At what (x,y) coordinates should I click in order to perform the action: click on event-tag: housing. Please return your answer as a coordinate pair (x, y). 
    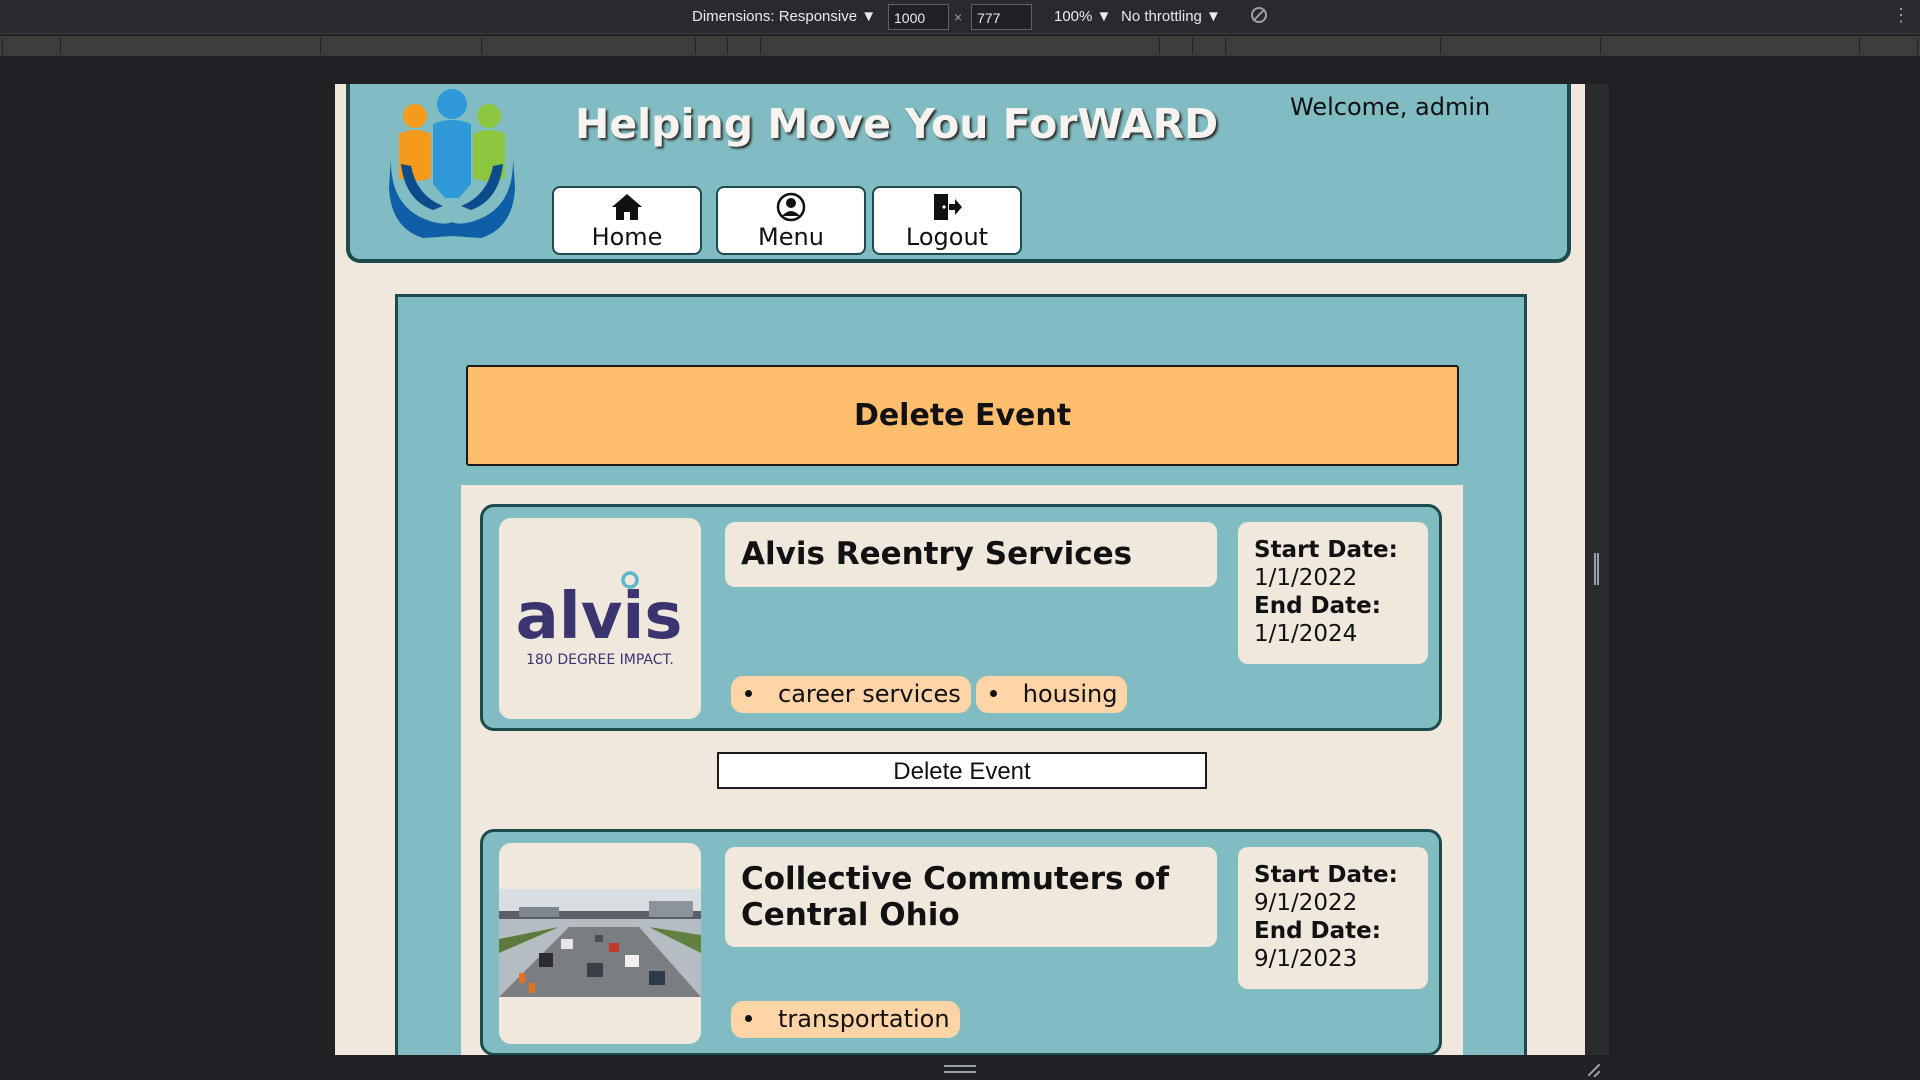
    Looking at the image, I should click on (1051, 694).